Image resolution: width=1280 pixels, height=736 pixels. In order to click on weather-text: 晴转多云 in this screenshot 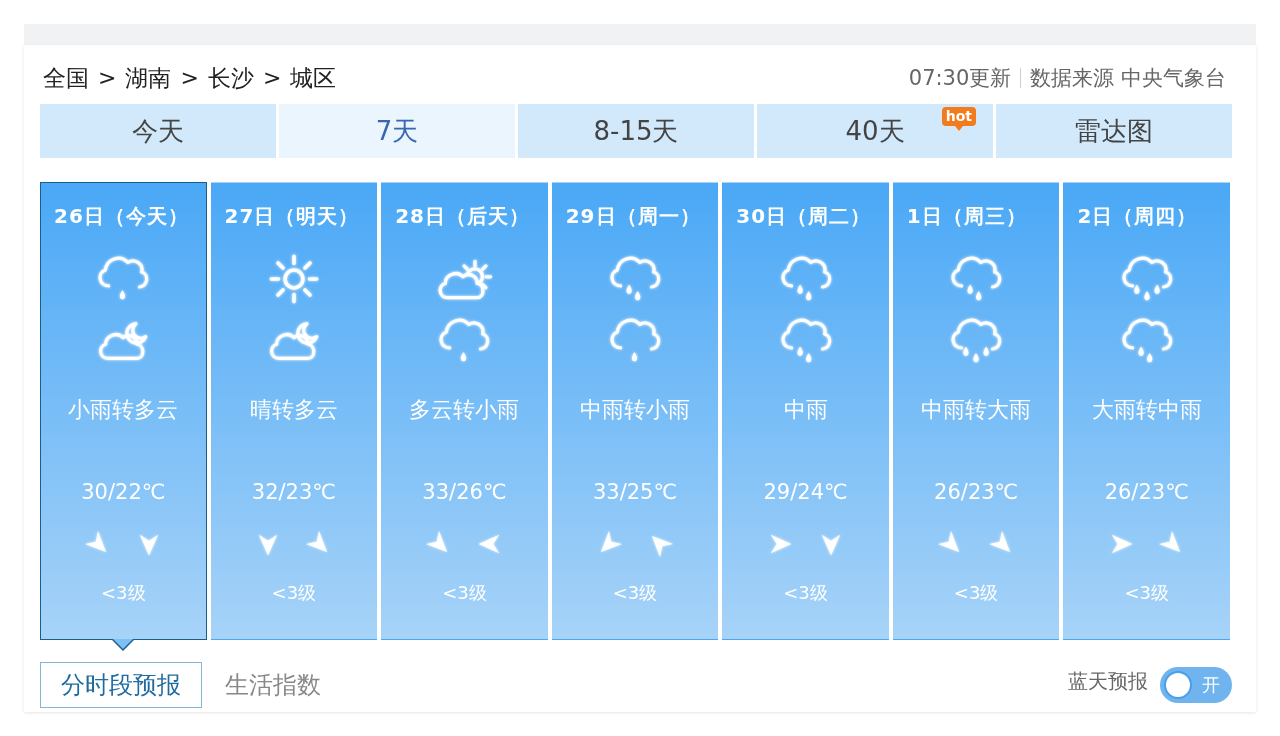, I will do `click(293, 410)`.